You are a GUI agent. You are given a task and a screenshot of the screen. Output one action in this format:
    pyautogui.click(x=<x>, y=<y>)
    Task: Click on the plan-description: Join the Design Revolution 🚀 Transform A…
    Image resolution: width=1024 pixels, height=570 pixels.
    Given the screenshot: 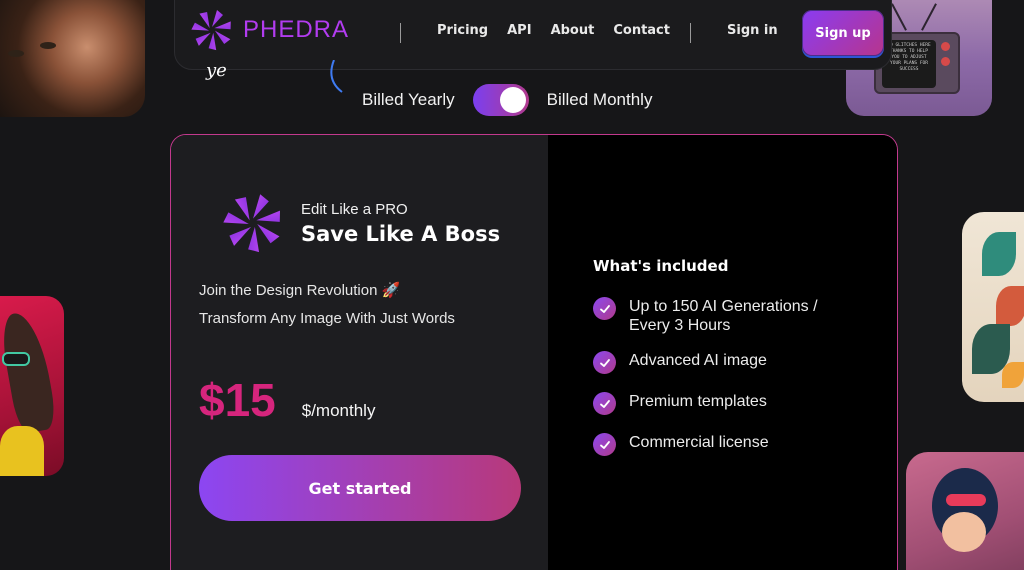 What is the action you would take?
    pyautogui.click(x=344, y=305)
    